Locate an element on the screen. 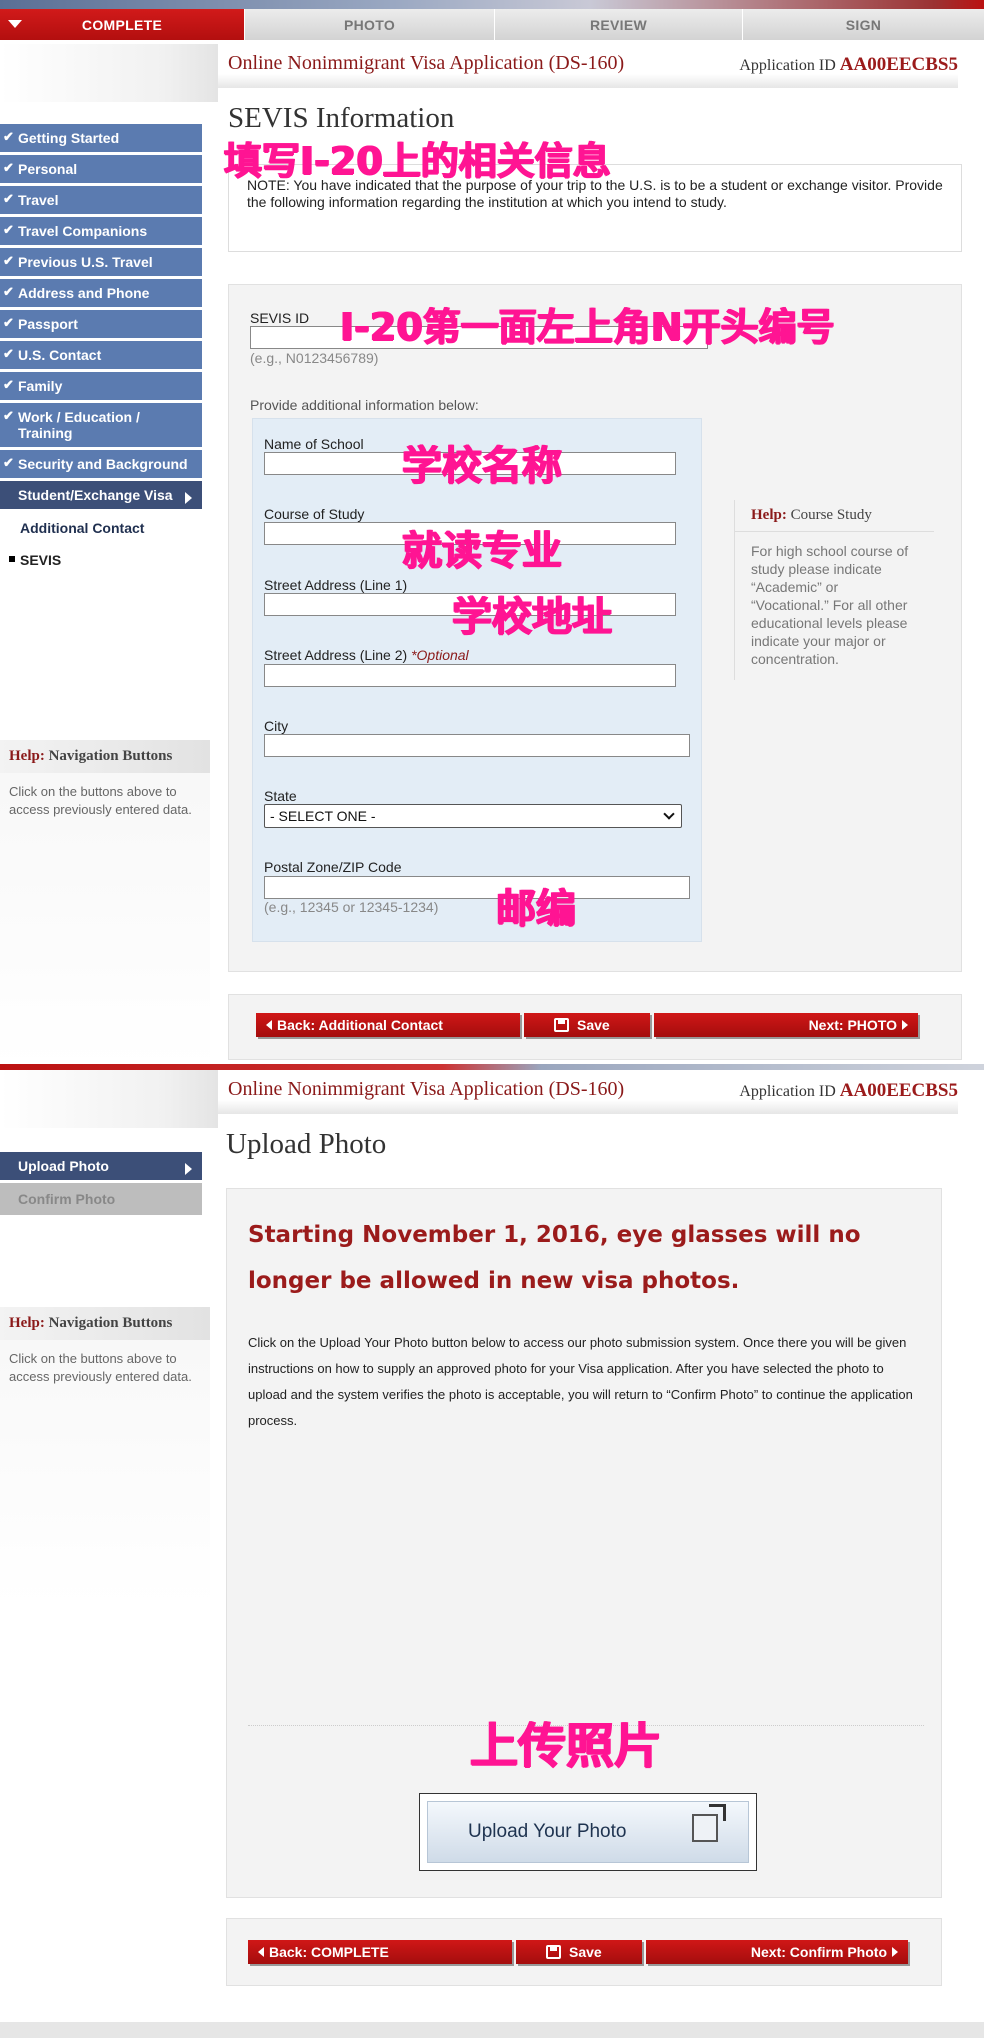  tab-complete-label: COMPLETE is located at coordinates (122, 24).